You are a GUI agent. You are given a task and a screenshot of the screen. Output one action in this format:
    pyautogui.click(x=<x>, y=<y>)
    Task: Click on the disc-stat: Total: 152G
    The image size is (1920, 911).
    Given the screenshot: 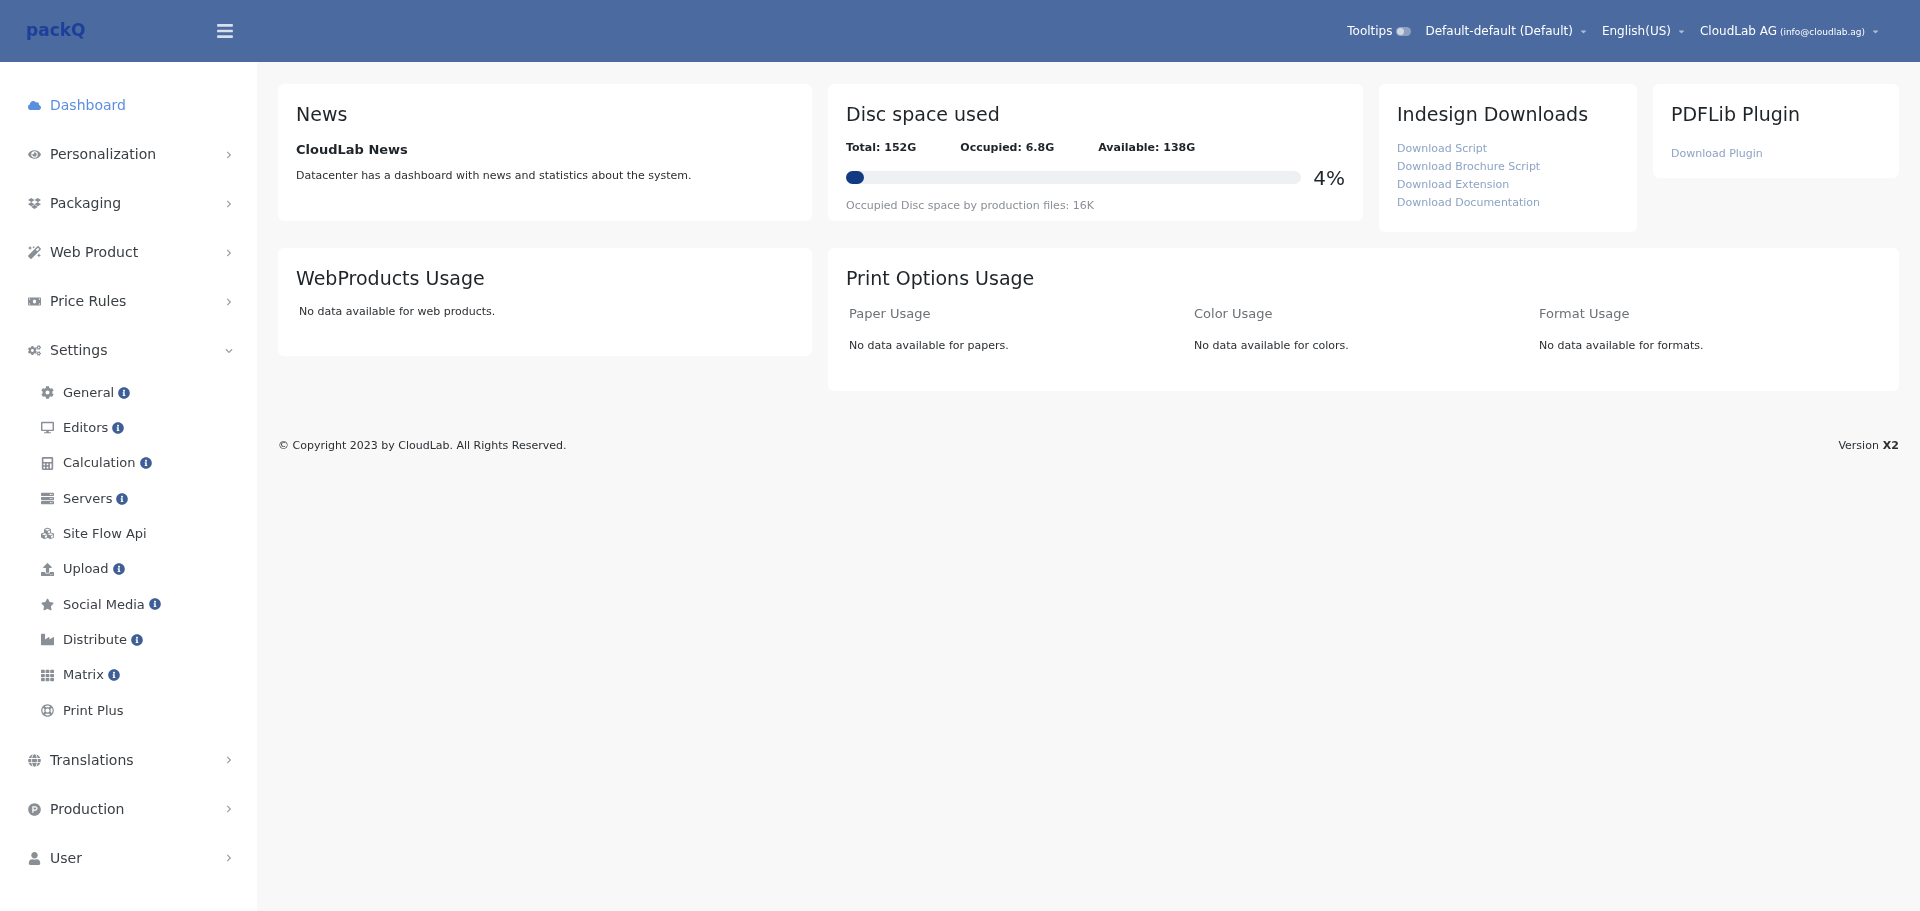 What is the action you would take?
    pyautogui.click(x=881, y=148)
    